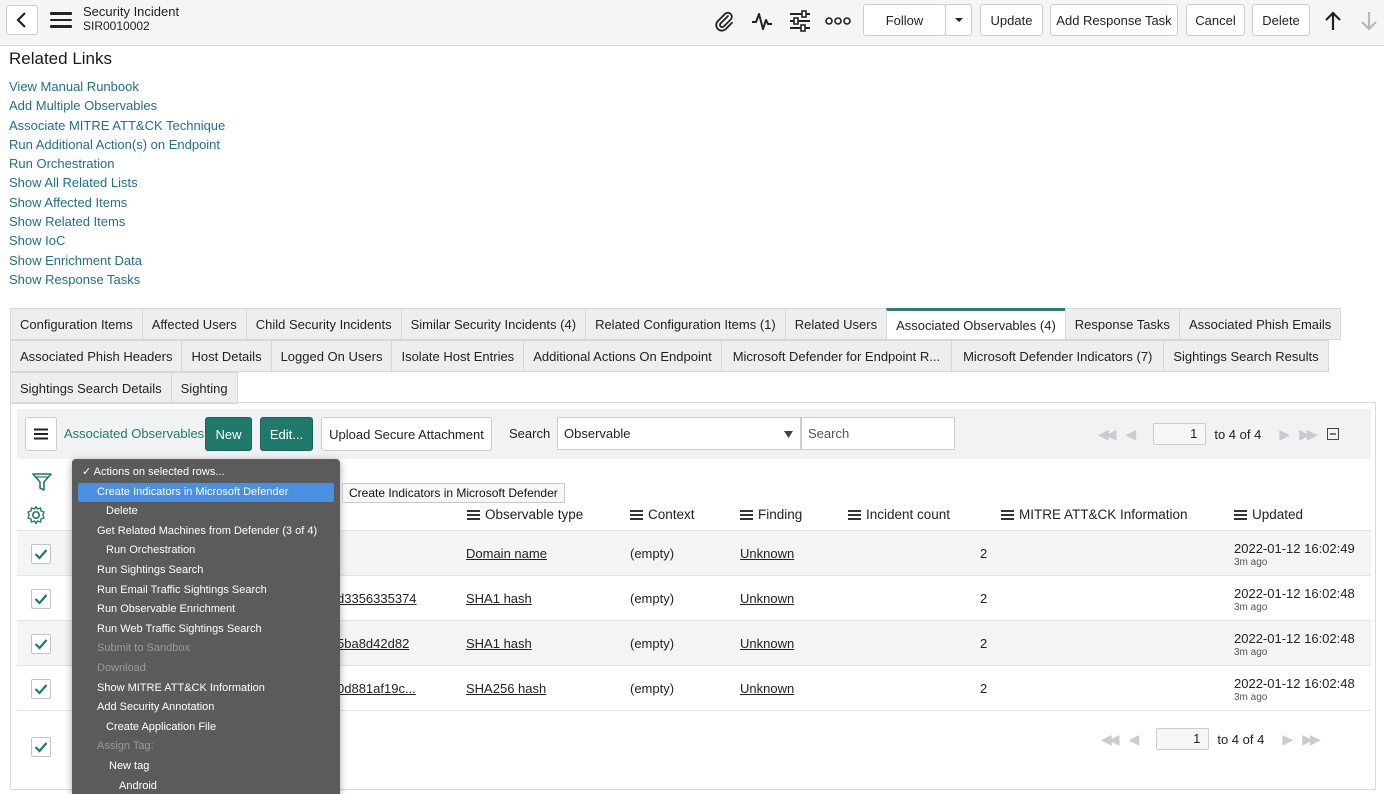 This screenshot has width=1384, height=794. Describe the element at coordinates (1281, 20) in the screenshot. I see `delete-button: Delete` at that location.